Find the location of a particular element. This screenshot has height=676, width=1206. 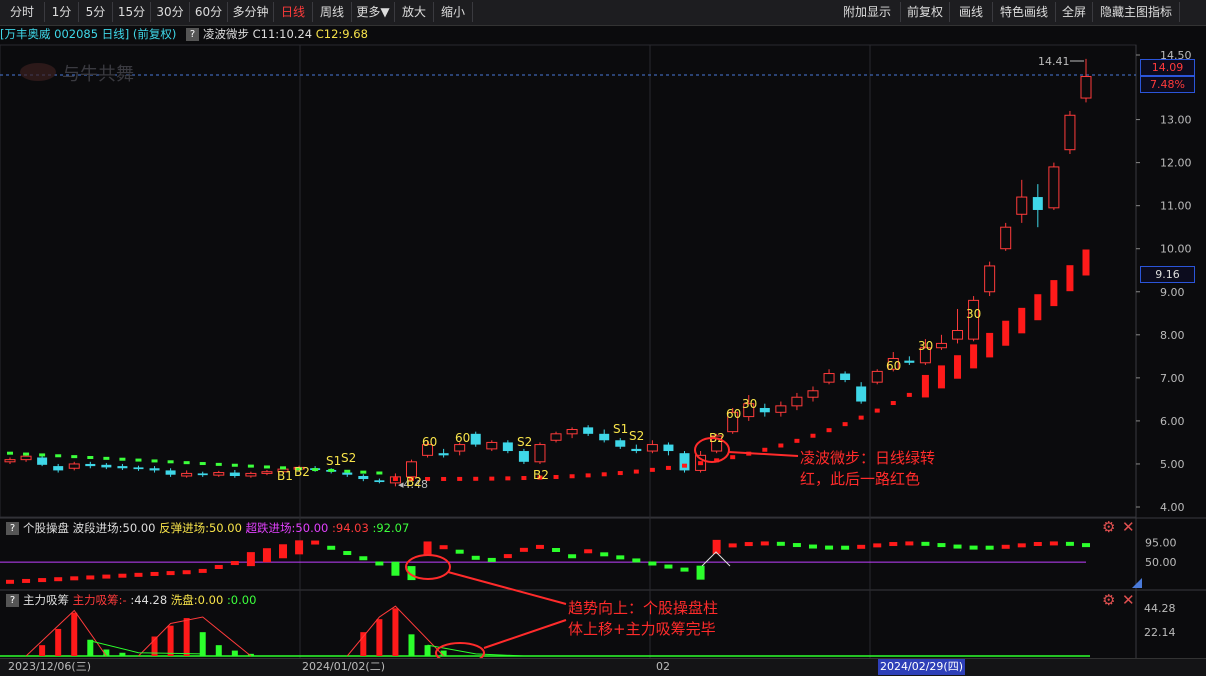

sell-signal-label: S2 is located at coordinates (348, 458).